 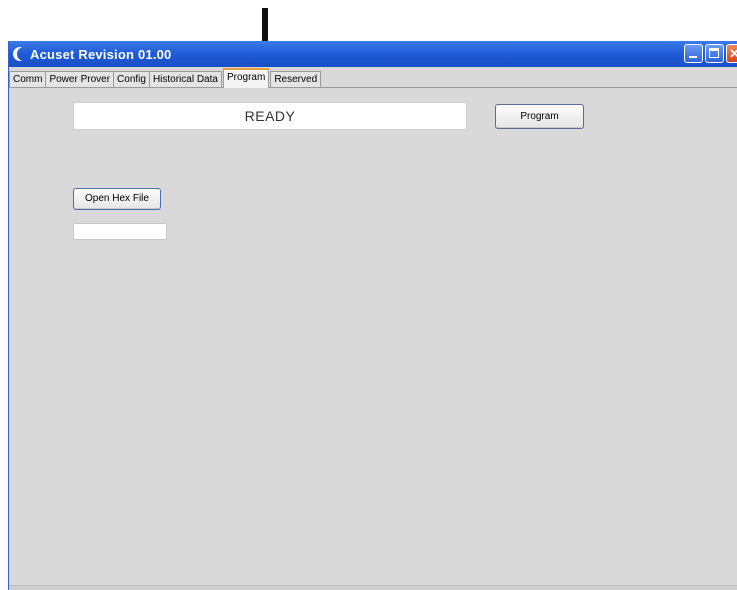 I want to click on app-logo-icon, so click(x=20, y=54).